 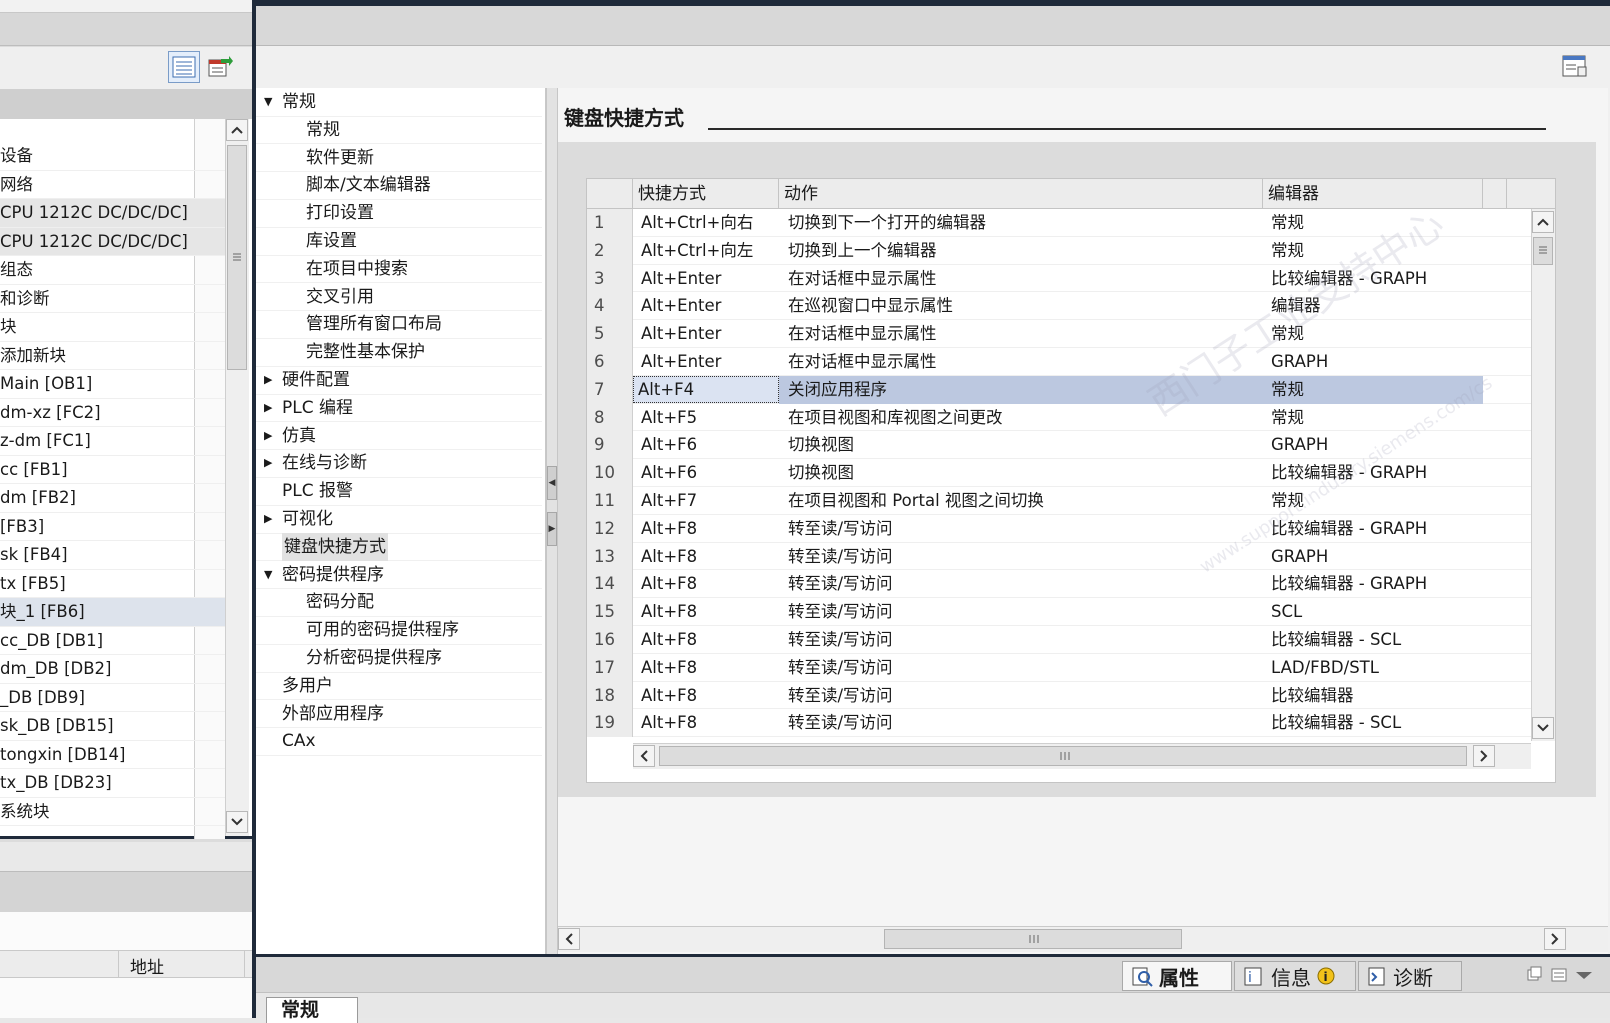 What do you see at coordinates (399, 130) in the screenshot?
I see `nav-item: 常规` at bounding box center [399, 130].